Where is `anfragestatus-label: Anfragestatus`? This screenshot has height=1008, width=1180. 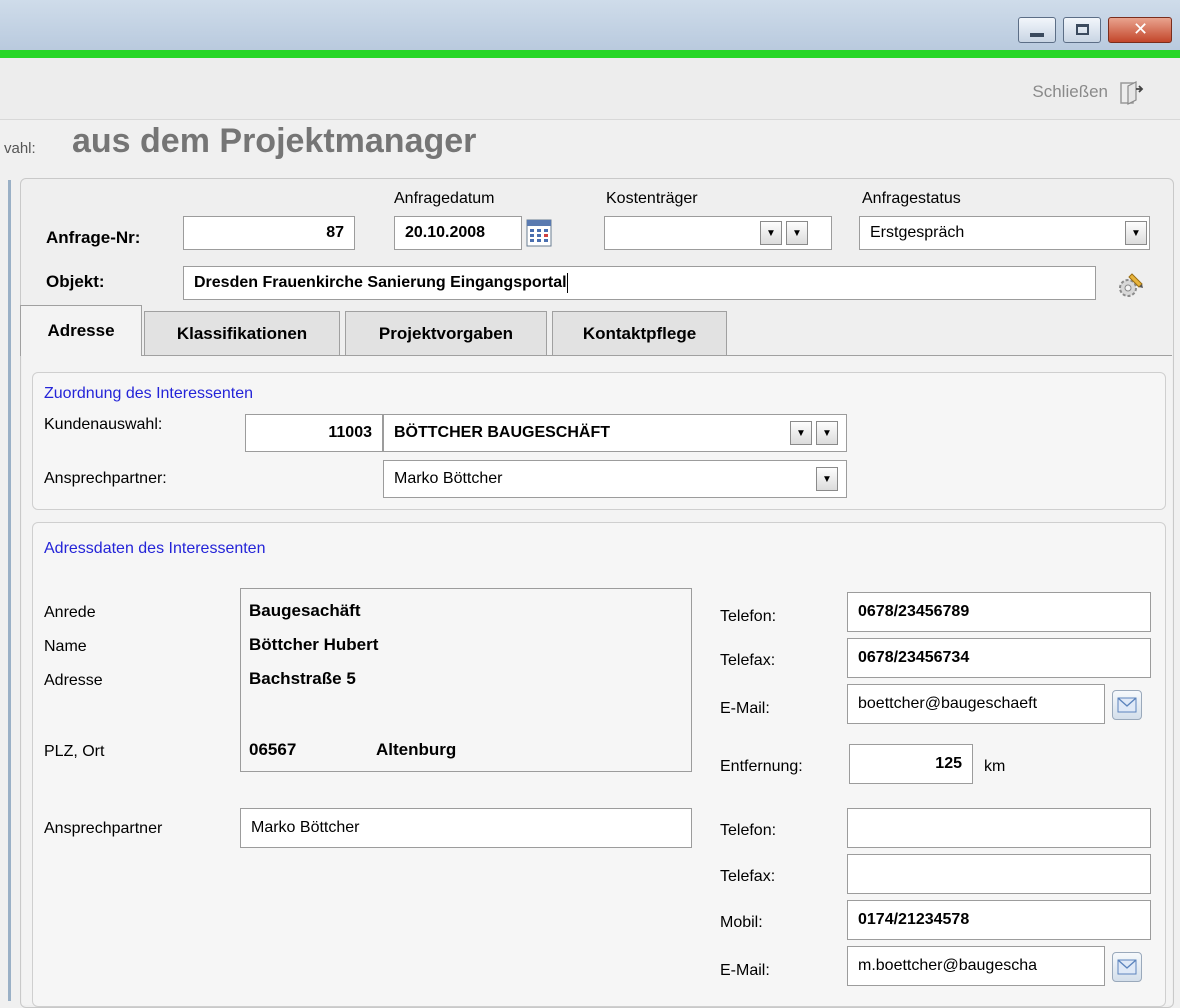
anfragestatus-label: Anfragestatus is located at coordinates (911, 198).